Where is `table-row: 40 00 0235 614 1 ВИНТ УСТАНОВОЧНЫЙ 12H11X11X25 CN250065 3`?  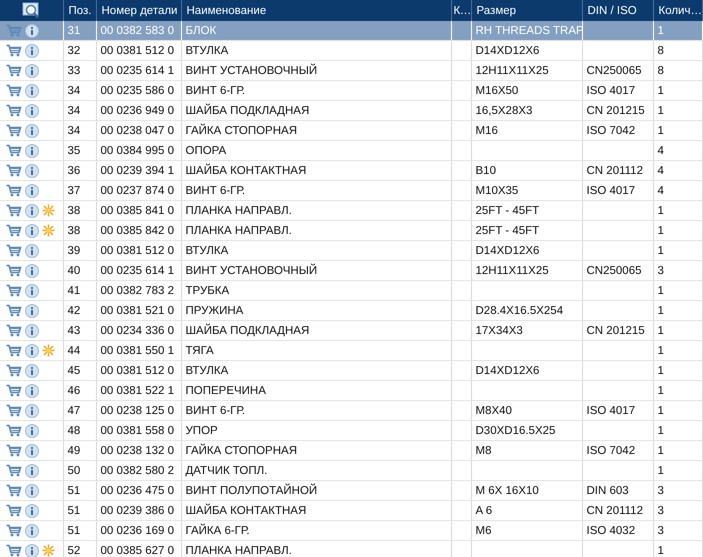 table-row: 40 00 0235 614 1 ВИНТ УСТАНОВОЧНЫЙ 12H11X11X25 CN250065 3 is located at coordinates (351, 270).